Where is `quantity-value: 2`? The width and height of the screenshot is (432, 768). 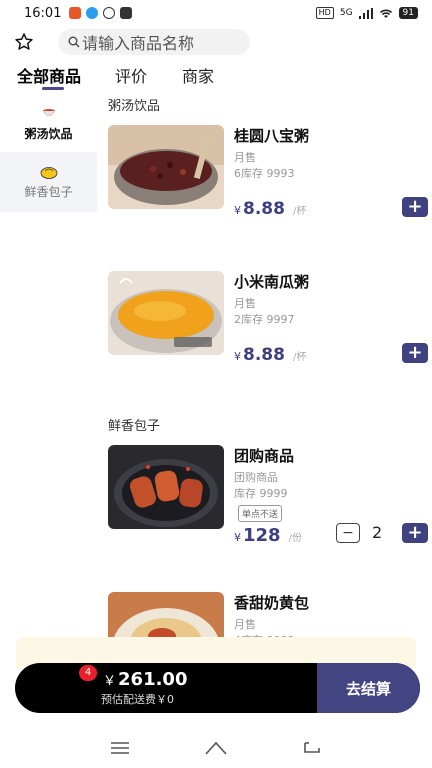 quantity-value: 2 is located at coordinates (377, 532).